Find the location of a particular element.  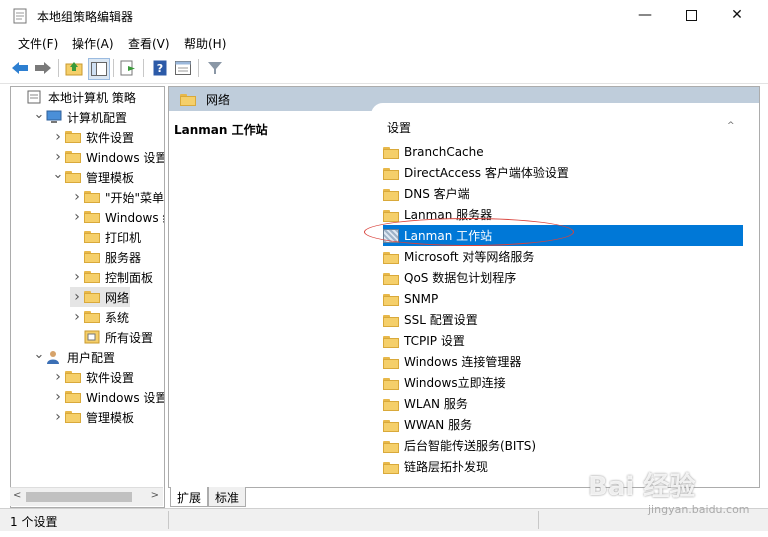

tree-item: ⌄ 管理模板 is located at coordinates (93, 177).